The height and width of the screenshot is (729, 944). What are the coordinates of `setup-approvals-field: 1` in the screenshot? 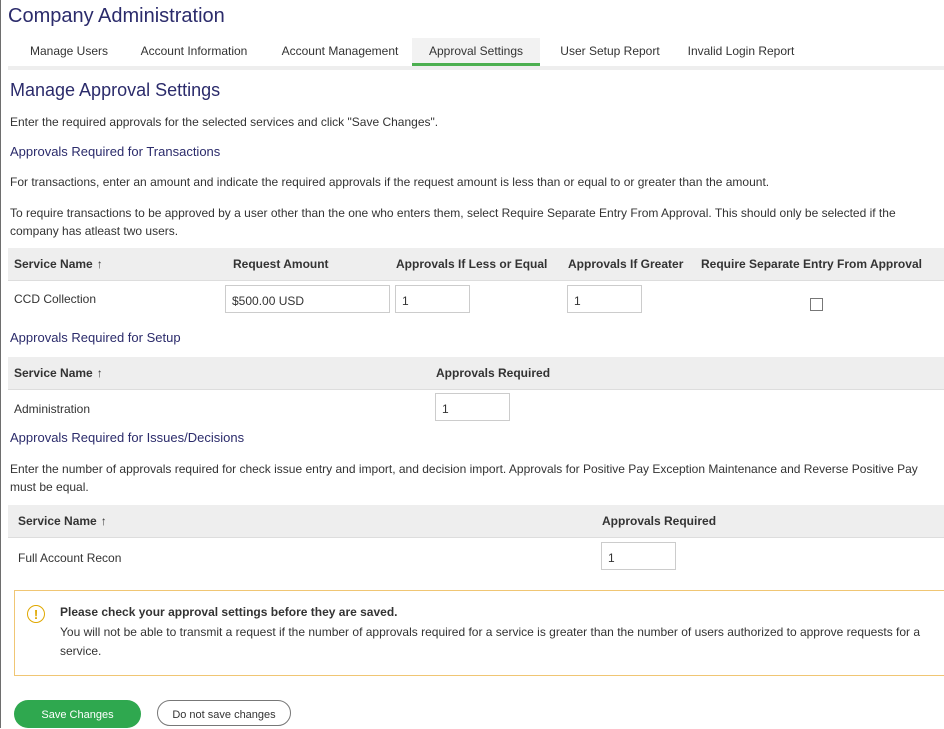 It's located at (472, 407).